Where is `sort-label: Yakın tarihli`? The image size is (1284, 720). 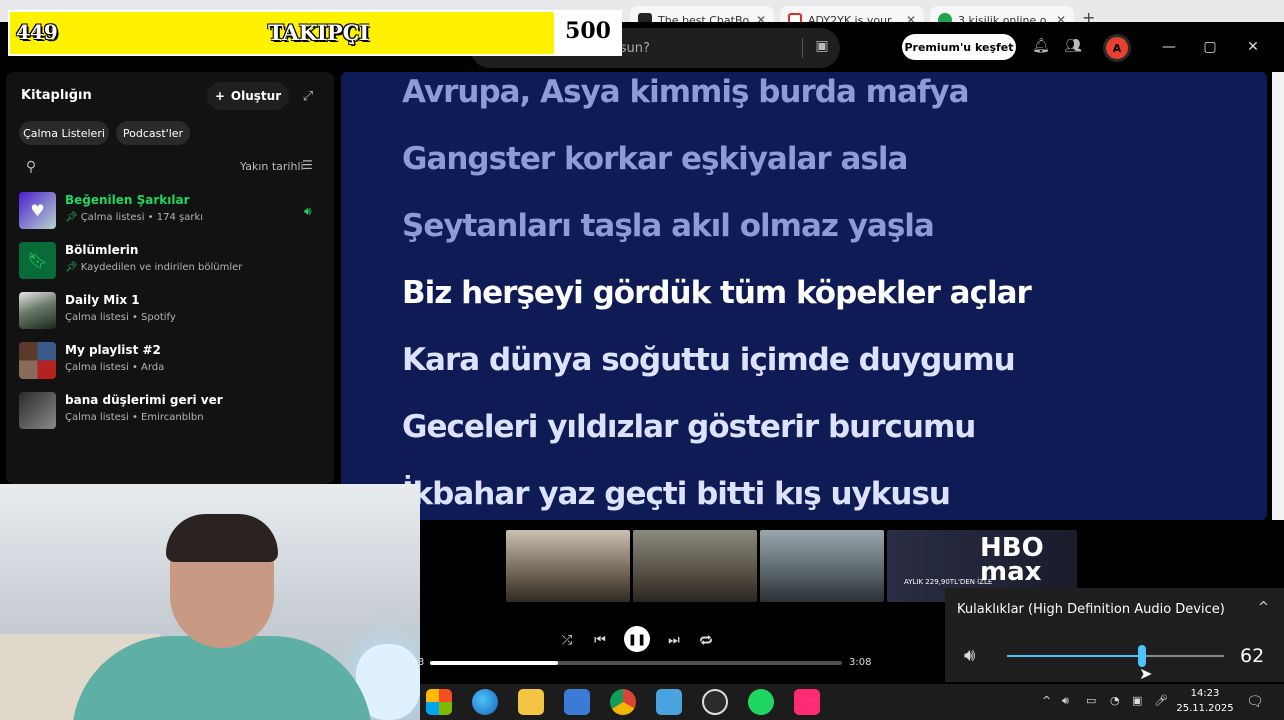 sort-label: Yakın tarihli is located at coordinates (272, 166).